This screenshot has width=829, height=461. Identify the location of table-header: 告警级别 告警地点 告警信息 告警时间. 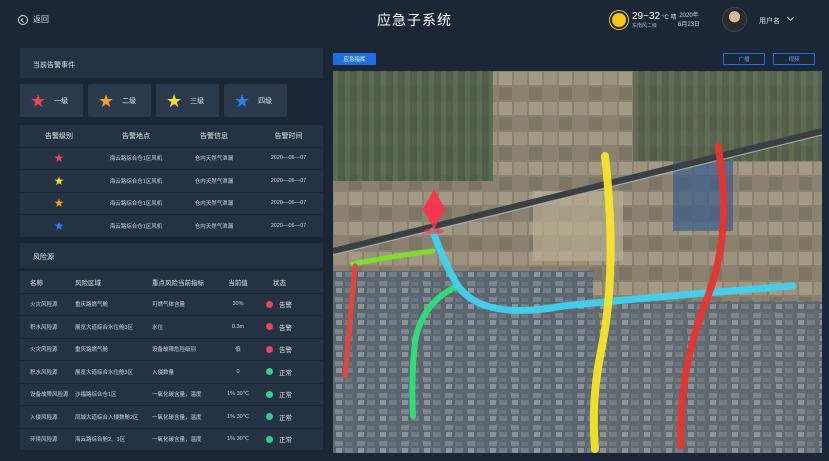
(171, 136).